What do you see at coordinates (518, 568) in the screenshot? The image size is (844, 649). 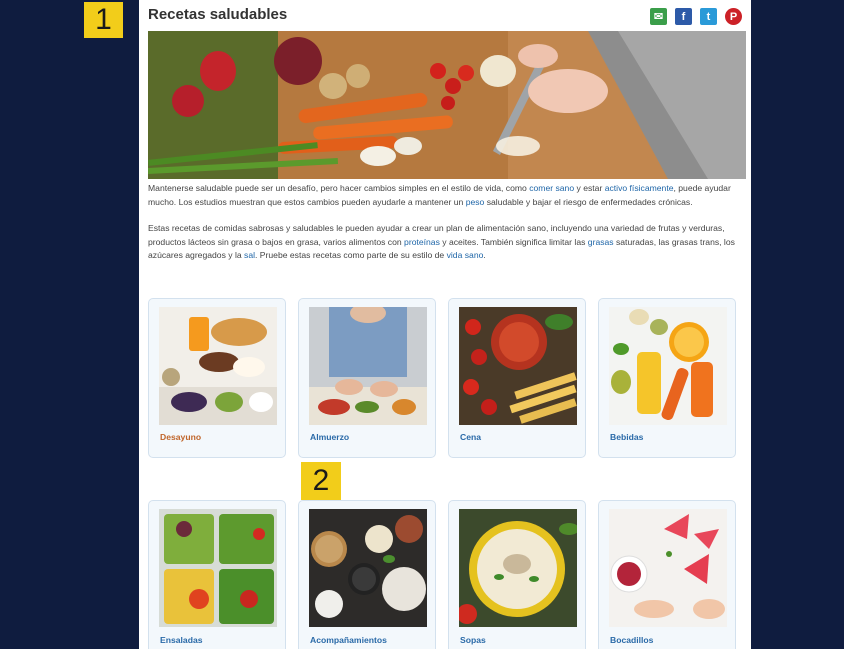 I see `soups-image` at bounding box center [518, 568].